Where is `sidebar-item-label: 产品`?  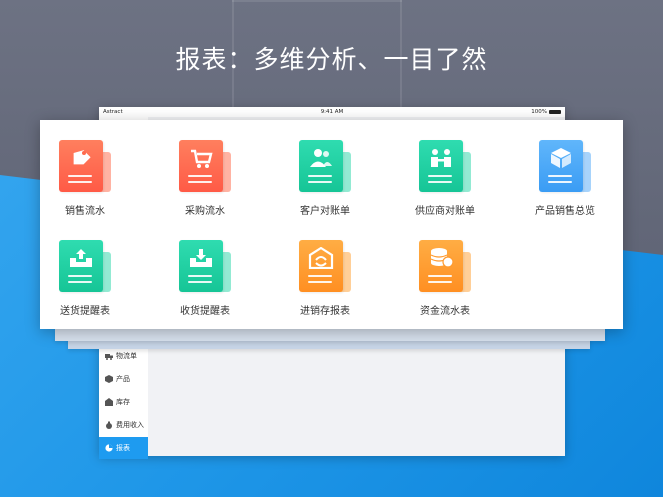
sidebar-item-label: 产品 is located at coordinates (123, 379).